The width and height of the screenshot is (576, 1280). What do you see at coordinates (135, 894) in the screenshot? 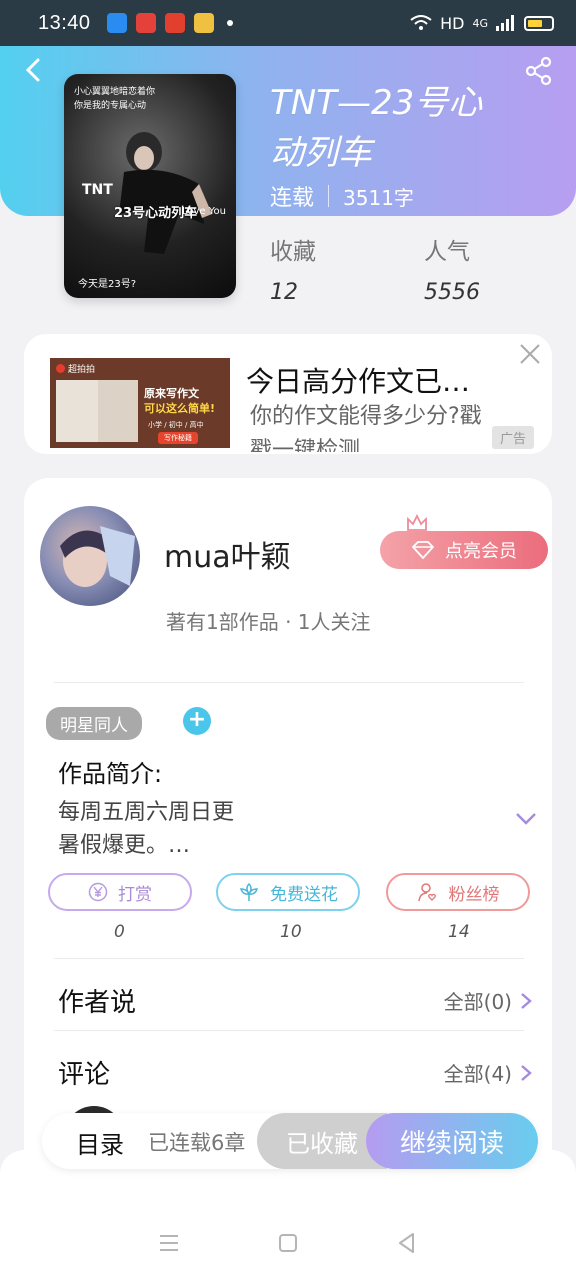
I see `reward-label: 打赏` at bounding box center [135, 894].